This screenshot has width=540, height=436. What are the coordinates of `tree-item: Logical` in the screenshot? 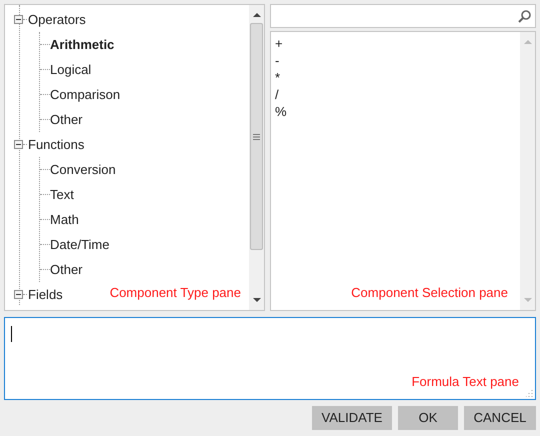 It's located at (71, 70).